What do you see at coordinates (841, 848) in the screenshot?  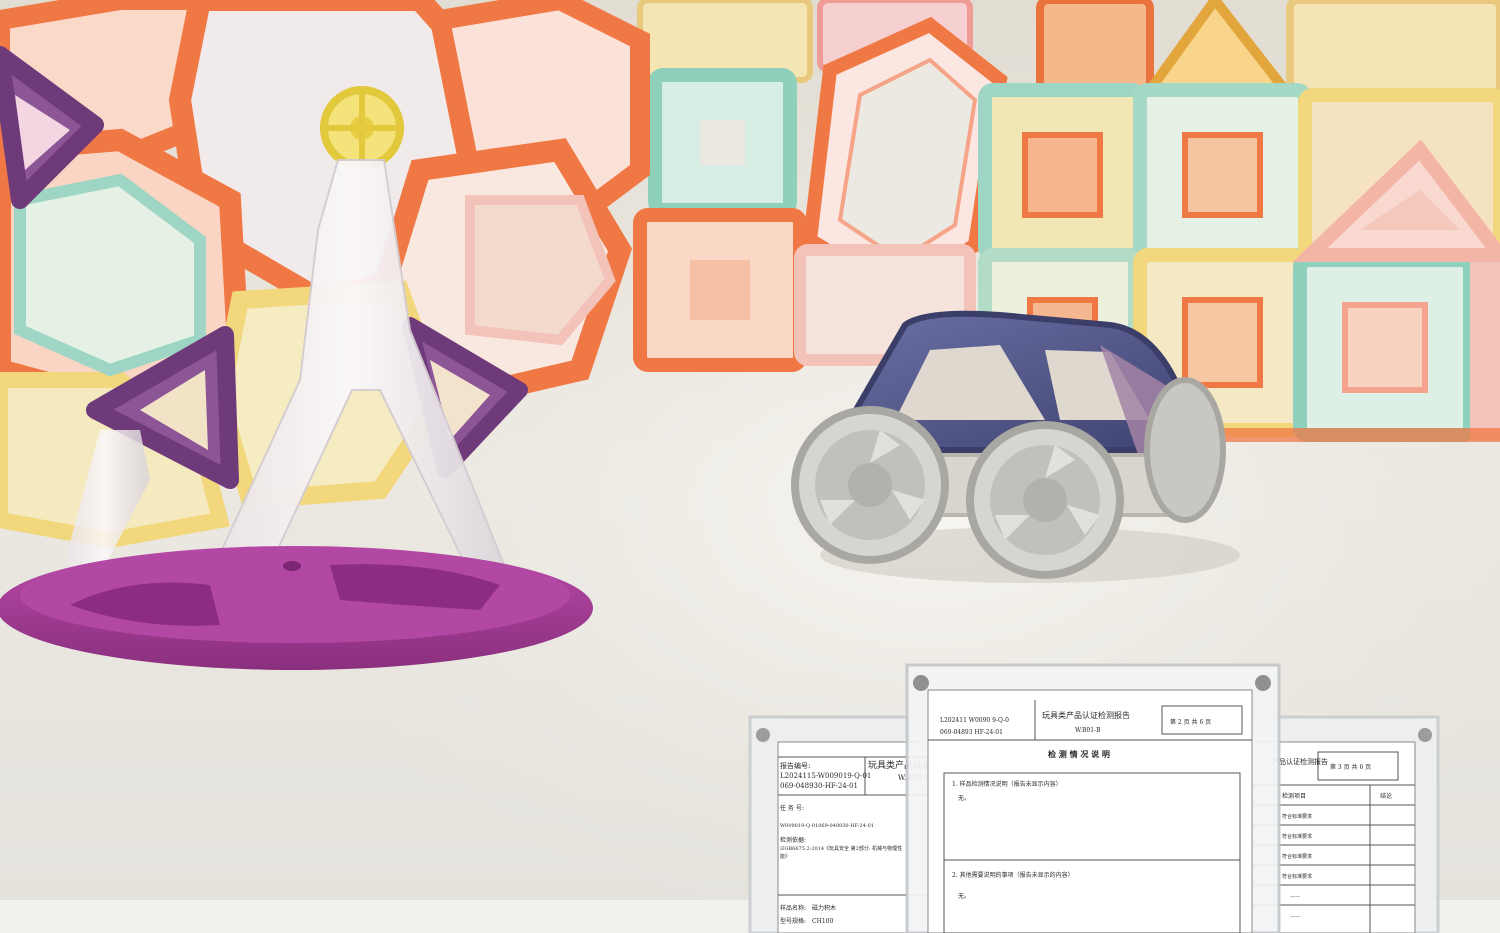 I see `left-basis-value: ☑GB6675.2-2014《玩具安全 第2部分: 机械与物理性` at bounding box center [841, 848].